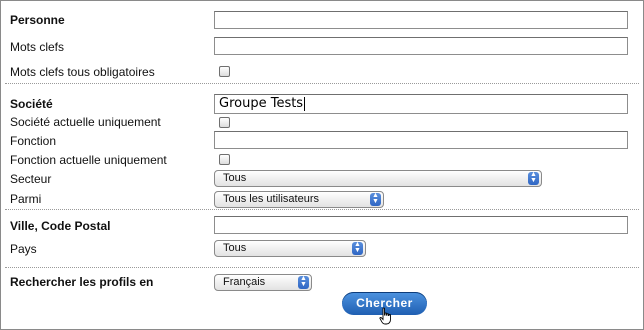 The width and height of the screenshot is (644, 330). Describe the element at coordinates (421, 225) in the screenshot. I see `ville-input` at that location.